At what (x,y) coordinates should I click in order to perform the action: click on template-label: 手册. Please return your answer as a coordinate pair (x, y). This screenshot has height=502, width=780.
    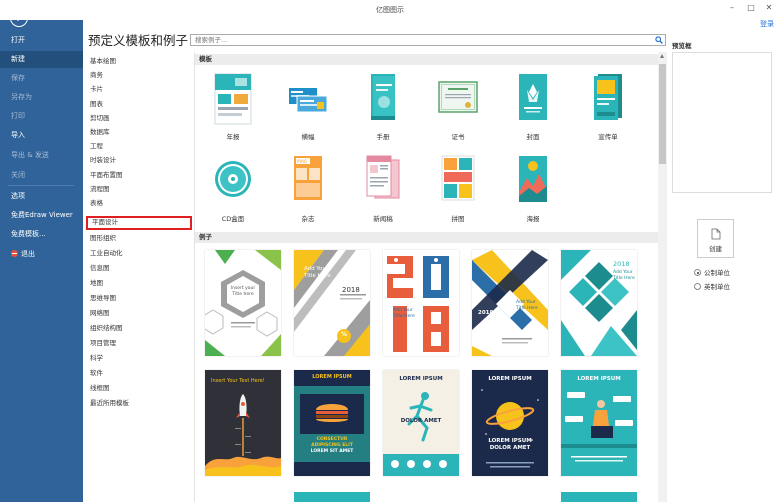
    Looking at the image, I should click on (383, 137).